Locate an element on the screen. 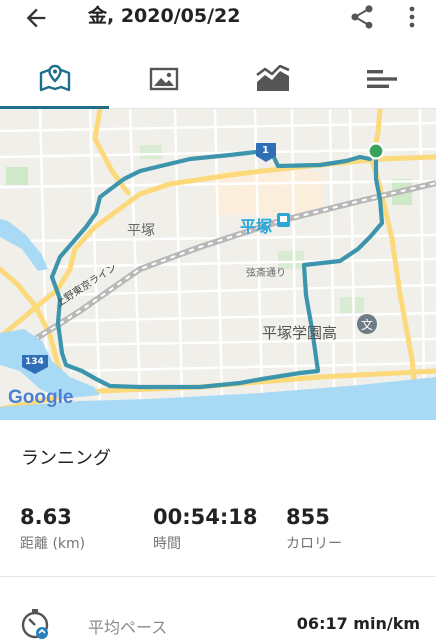 The width and height of the screenshot is (436, 640). route-shield-1: 1 is located at coordinates (265, 150).